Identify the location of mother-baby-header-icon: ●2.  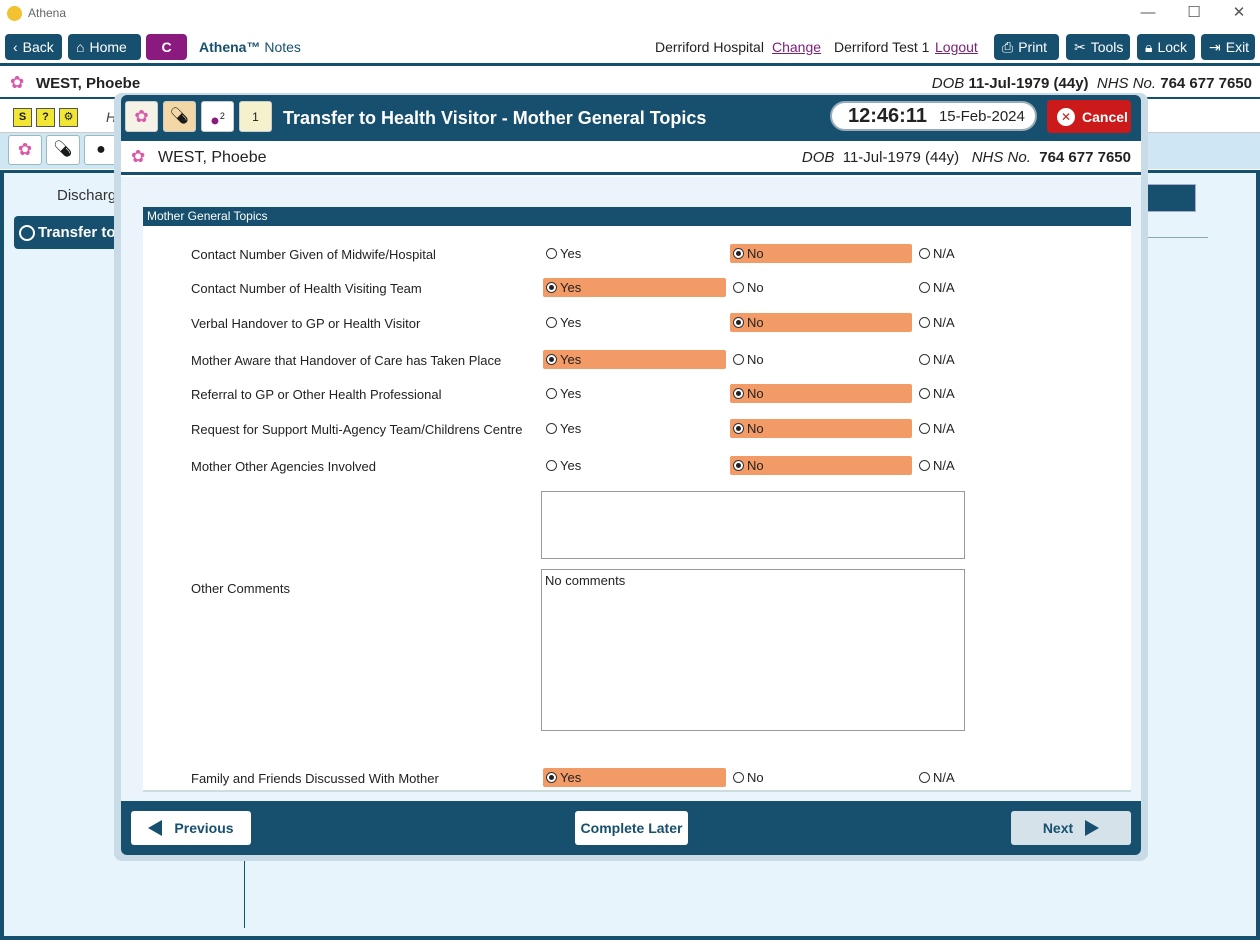
(217, 116).